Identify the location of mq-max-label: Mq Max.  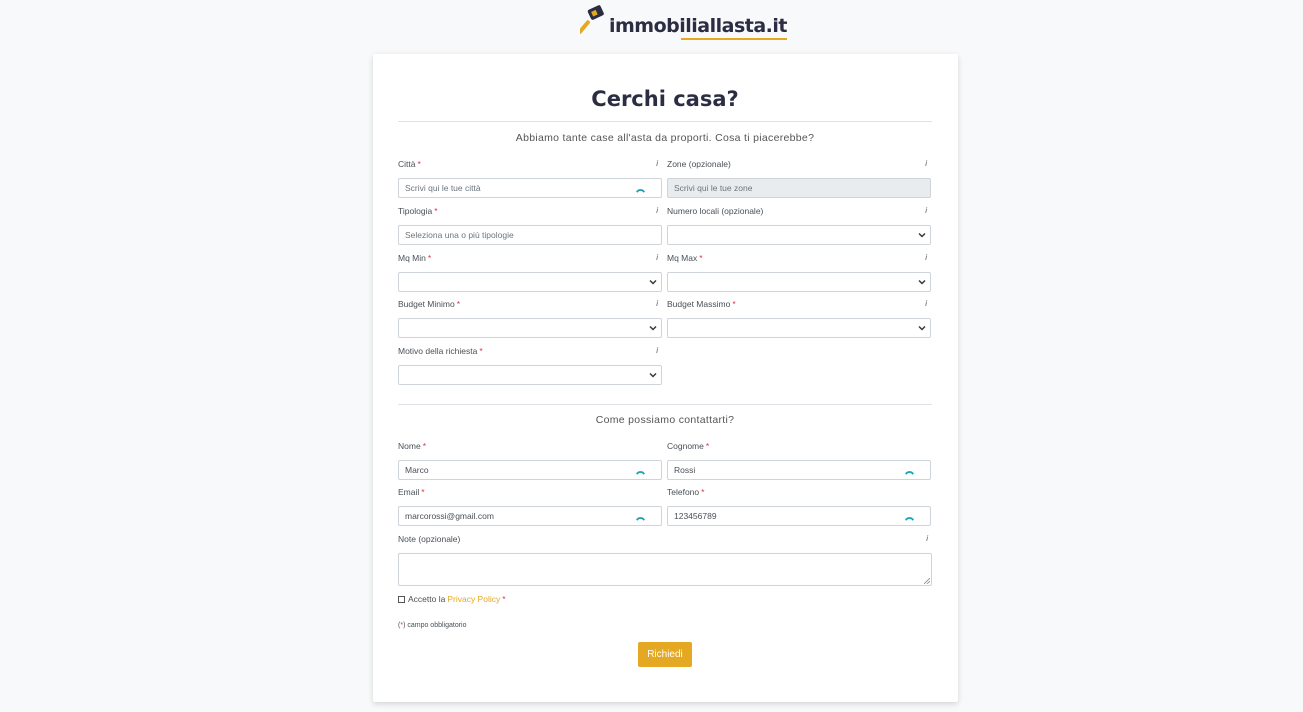
(682, 258).